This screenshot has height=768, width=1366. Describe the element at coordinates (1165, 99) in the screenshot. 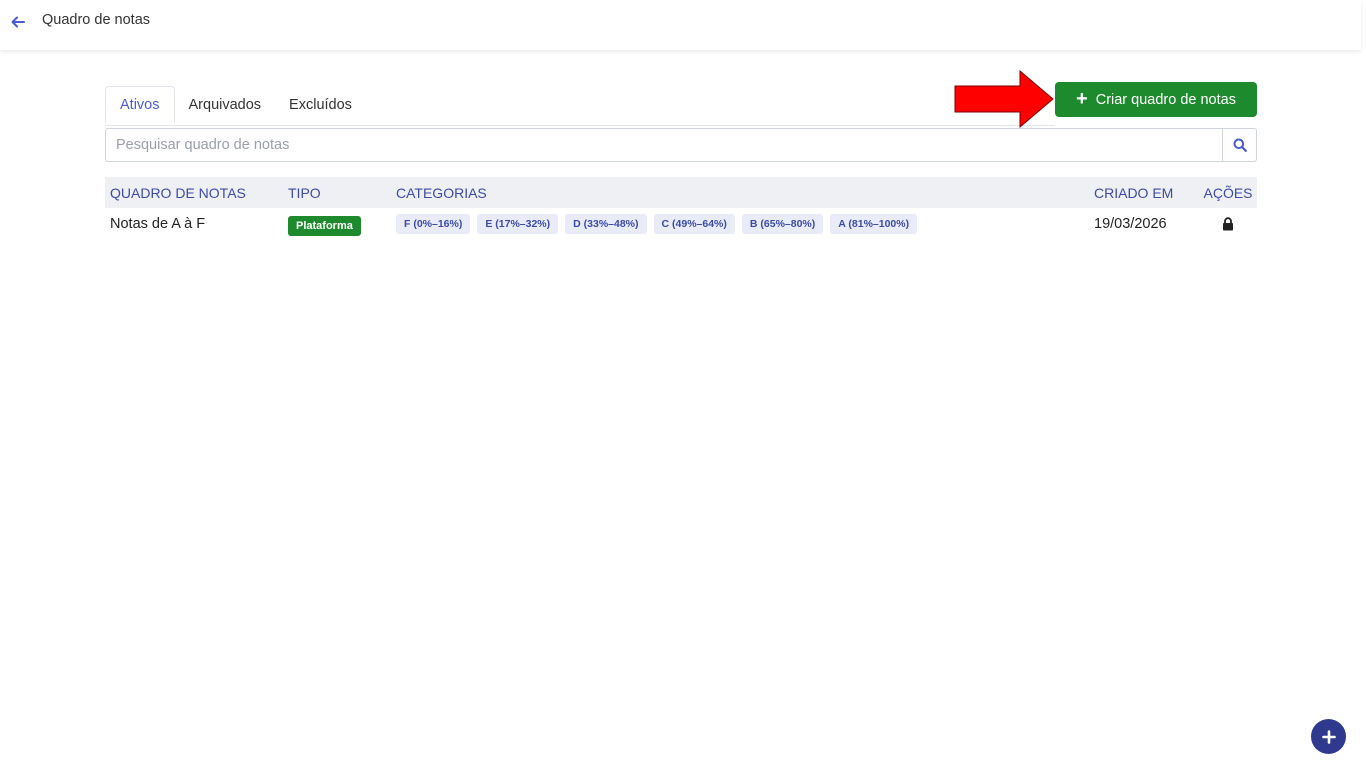

I see `create-button-label: Criar quadro de notas` at that location.